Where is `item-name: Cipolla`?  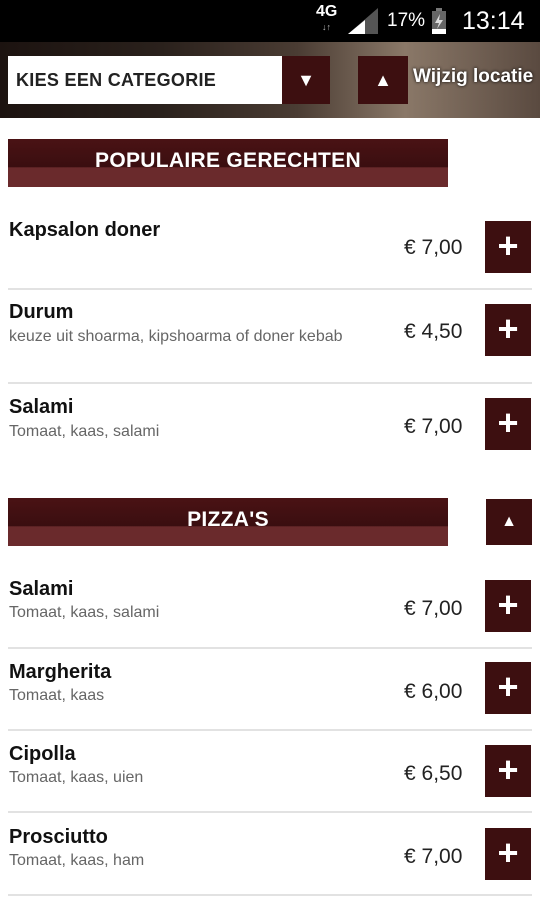
item-name: Cipolla is located at coordinates (42, 754).